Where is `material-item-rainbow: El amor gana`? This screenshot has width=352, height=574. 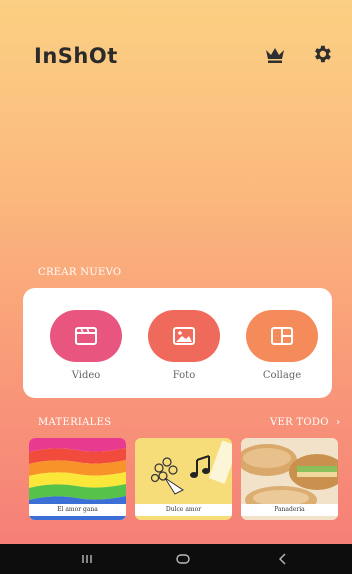
material-item-rainbow: El amor gana is located at coordinates (77, 479).